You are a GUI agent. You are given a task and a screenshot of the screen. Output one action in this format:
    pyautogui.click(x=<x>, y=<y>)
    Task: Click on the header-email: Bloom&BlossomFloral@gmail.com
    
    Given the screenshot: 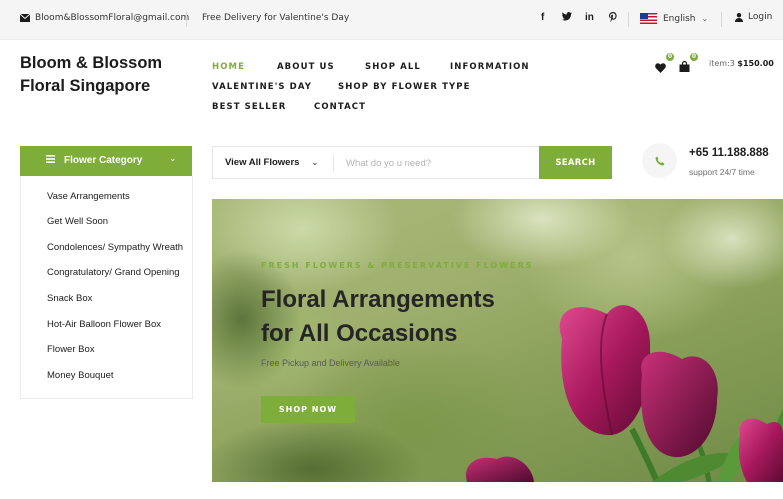 What is the action you would take?
    pyautogui.click(x=104, y=18)
    